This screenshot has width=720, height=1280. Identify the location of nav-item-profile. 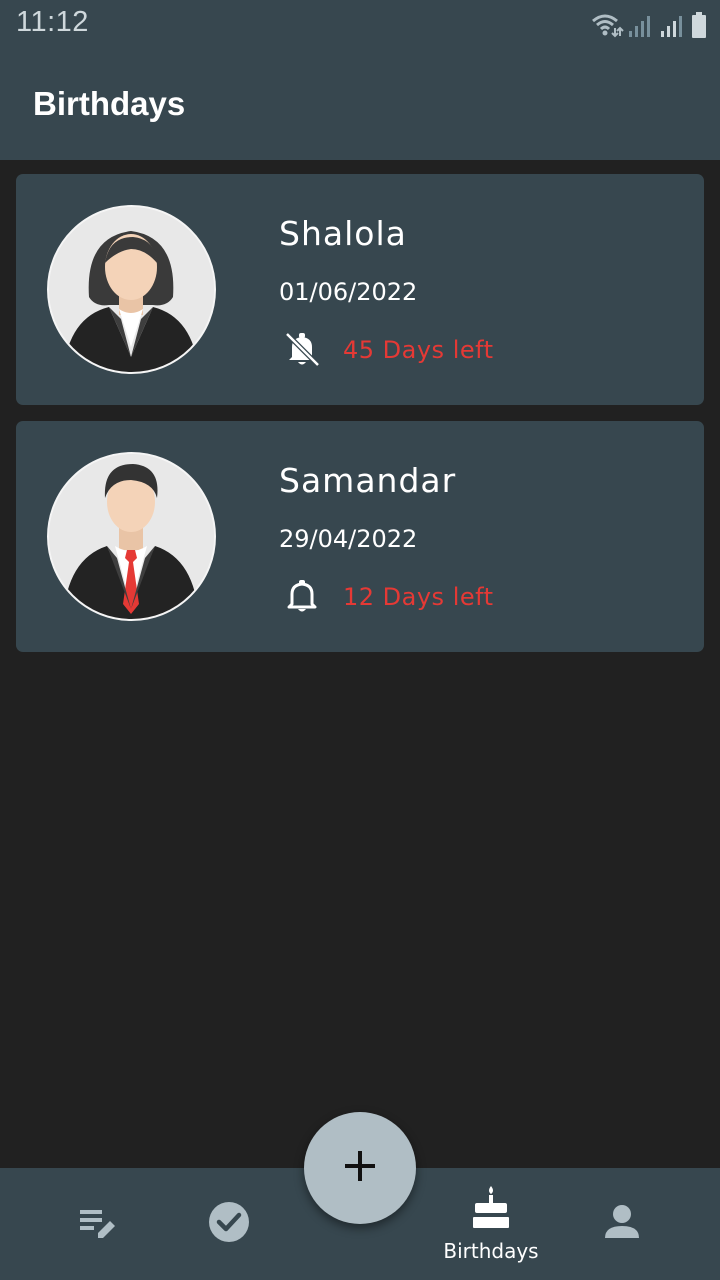
(622, 1224).